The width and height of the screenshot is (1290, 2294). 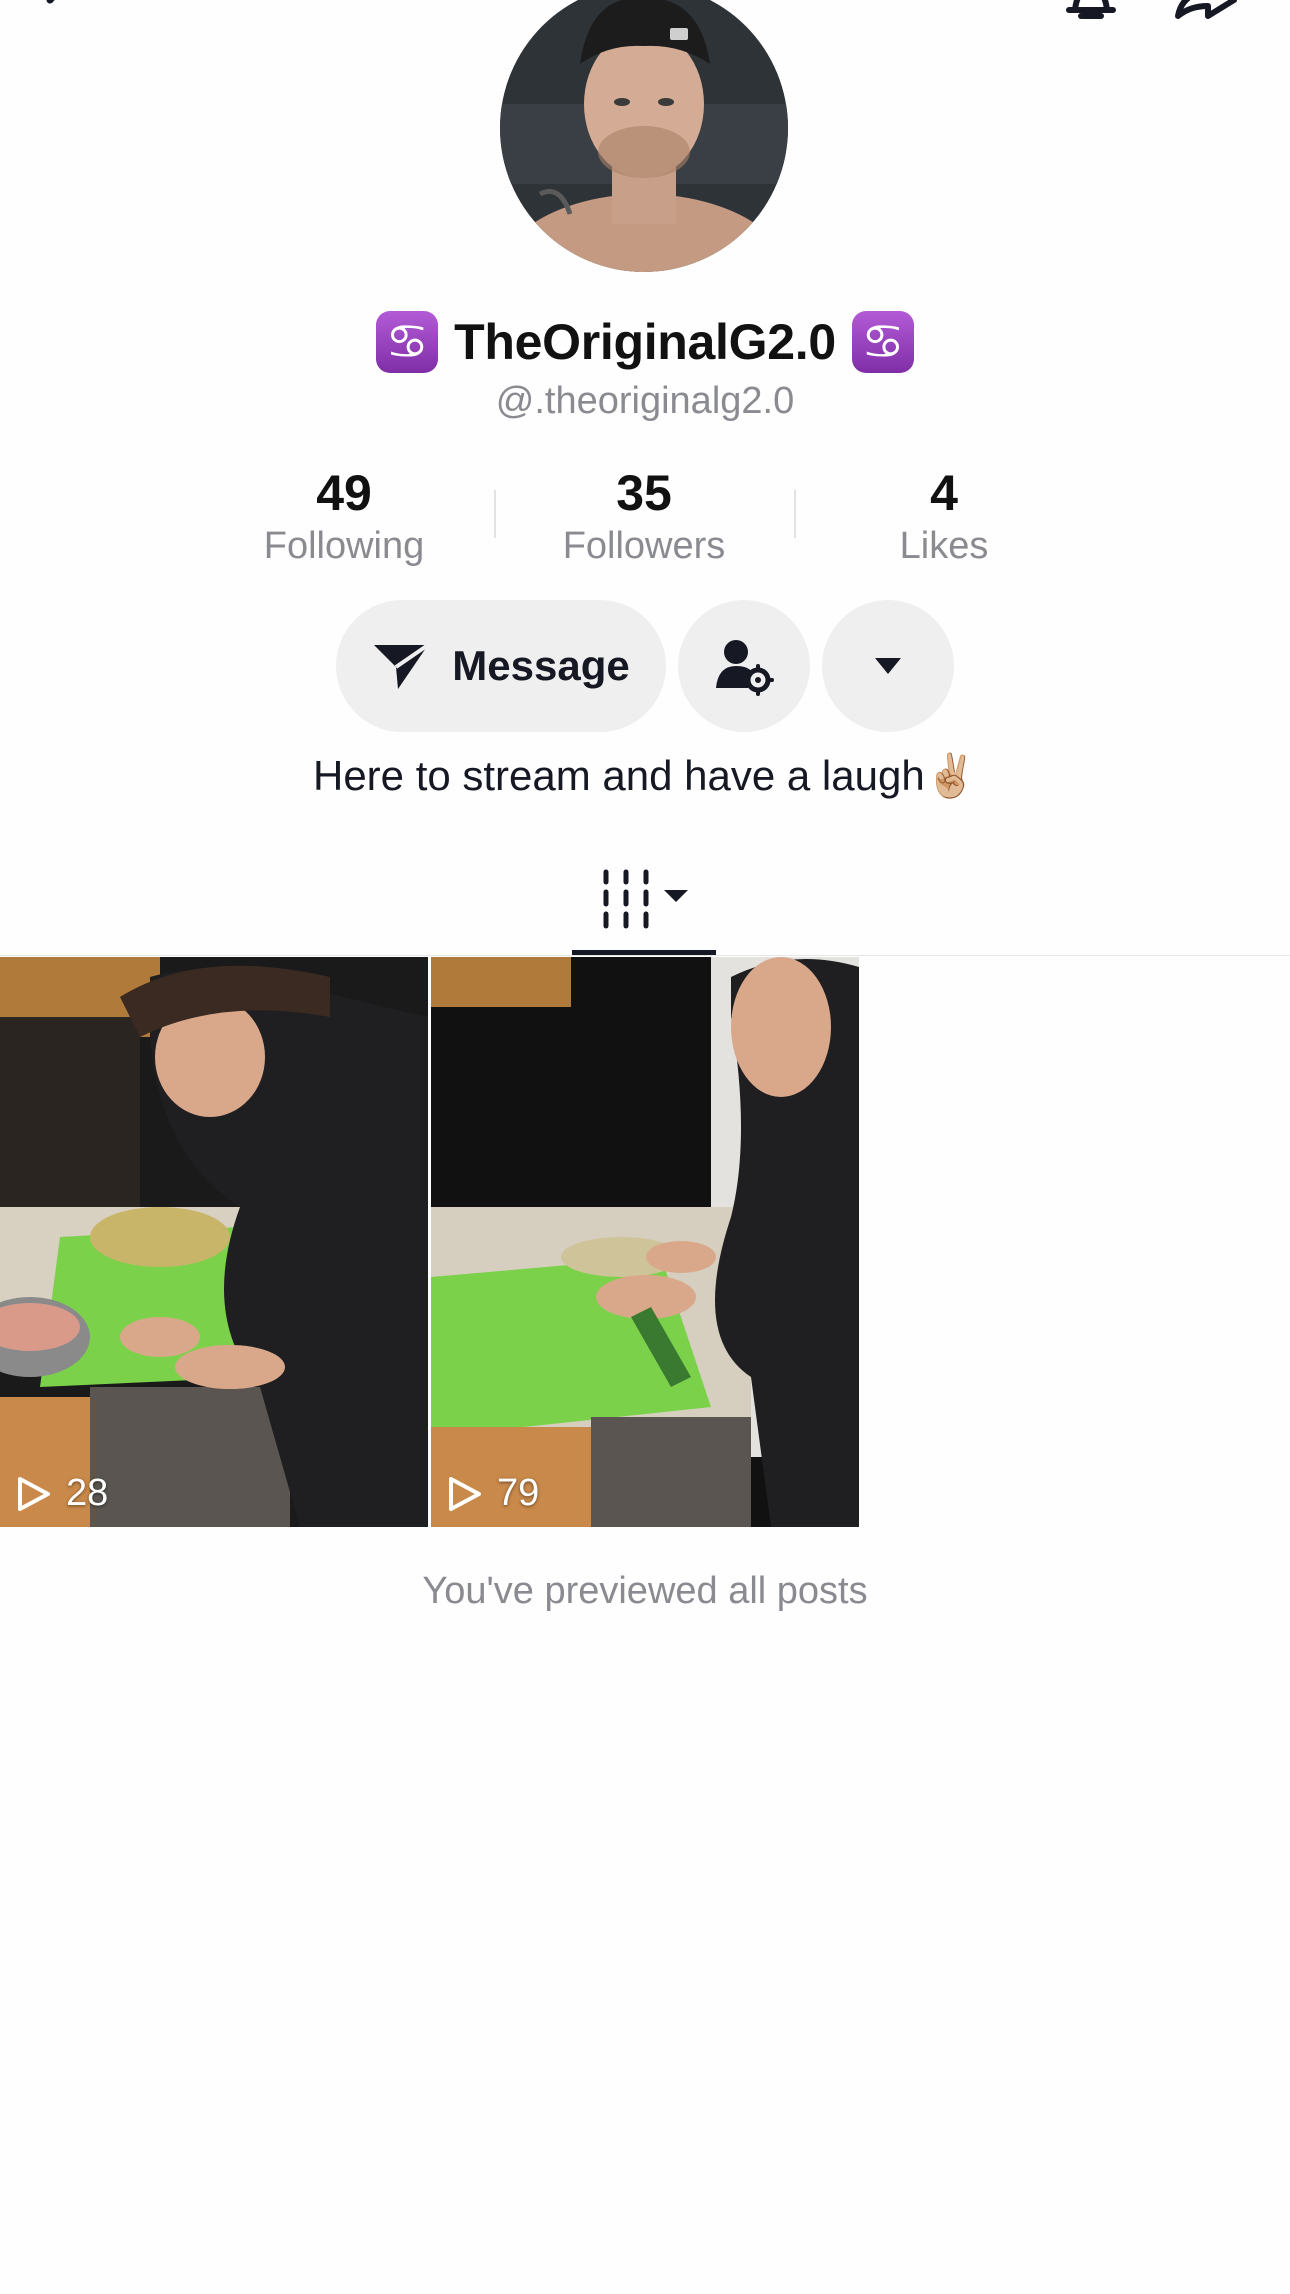 What do you see at coordinates (1091, 16) in the screenshot?
I see `bell-icon` at bounding box center [1091, 16].